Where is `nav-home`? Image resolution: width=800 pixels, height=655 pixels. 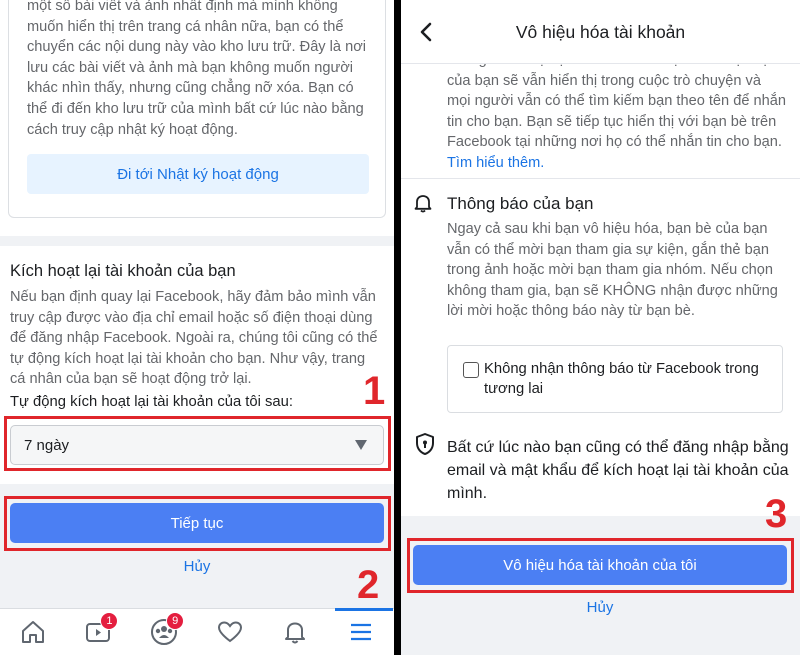 nav-home is located at coordinates (33, 632).